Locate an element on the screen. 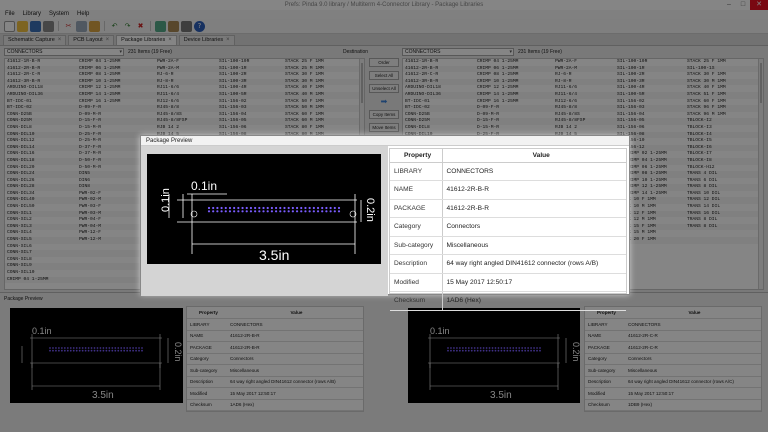 This screenshot has width=768, height=432. save-icon is located at coordinates (35, 26).